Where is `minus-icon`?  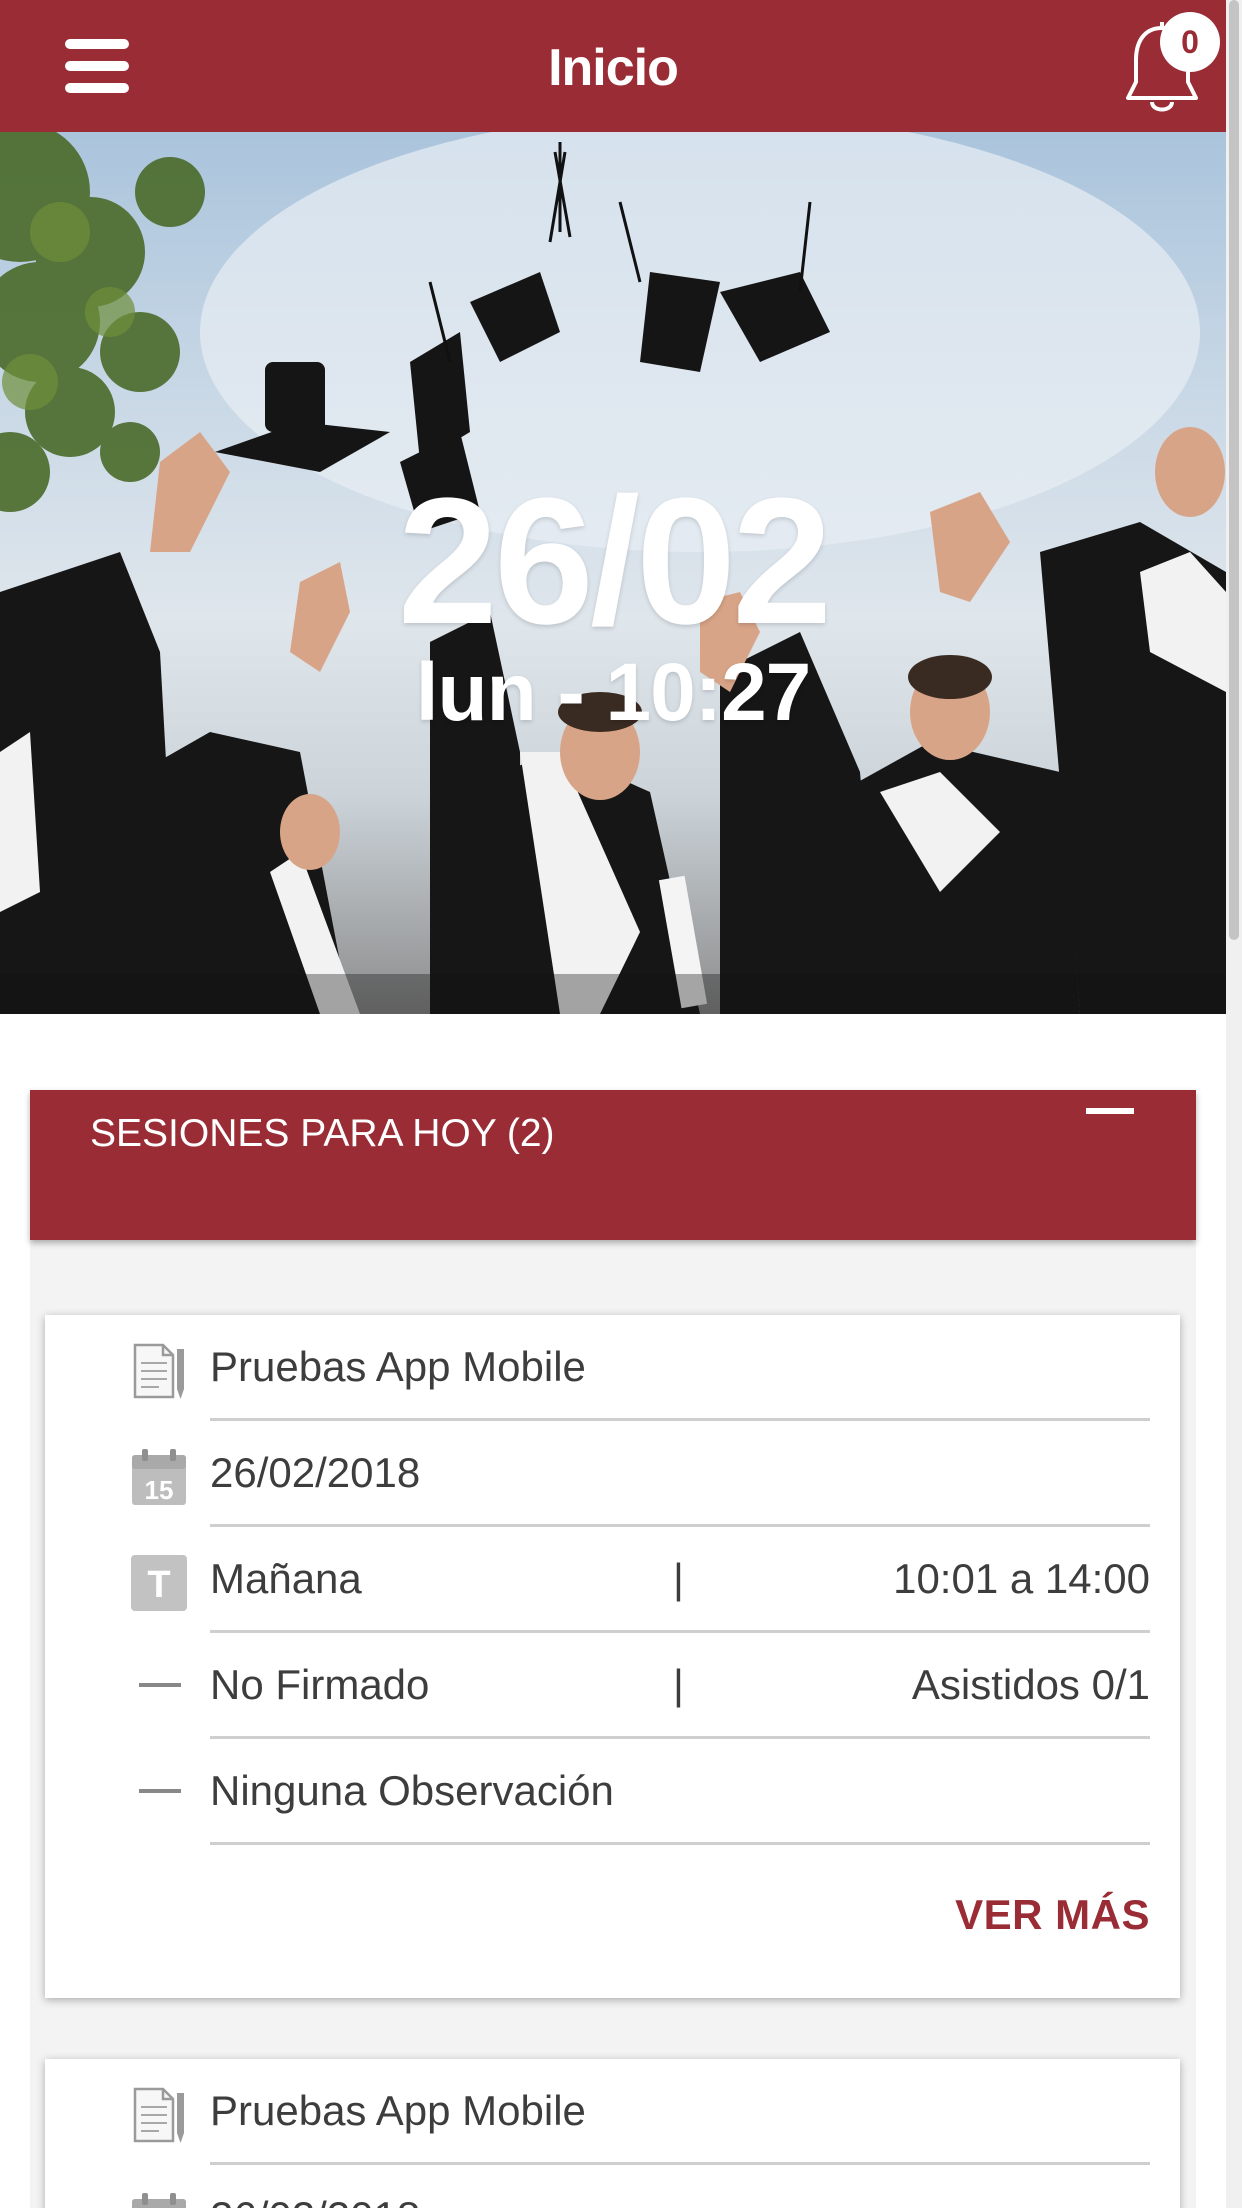 minus-icon is located at coordinates (1110, 1111).